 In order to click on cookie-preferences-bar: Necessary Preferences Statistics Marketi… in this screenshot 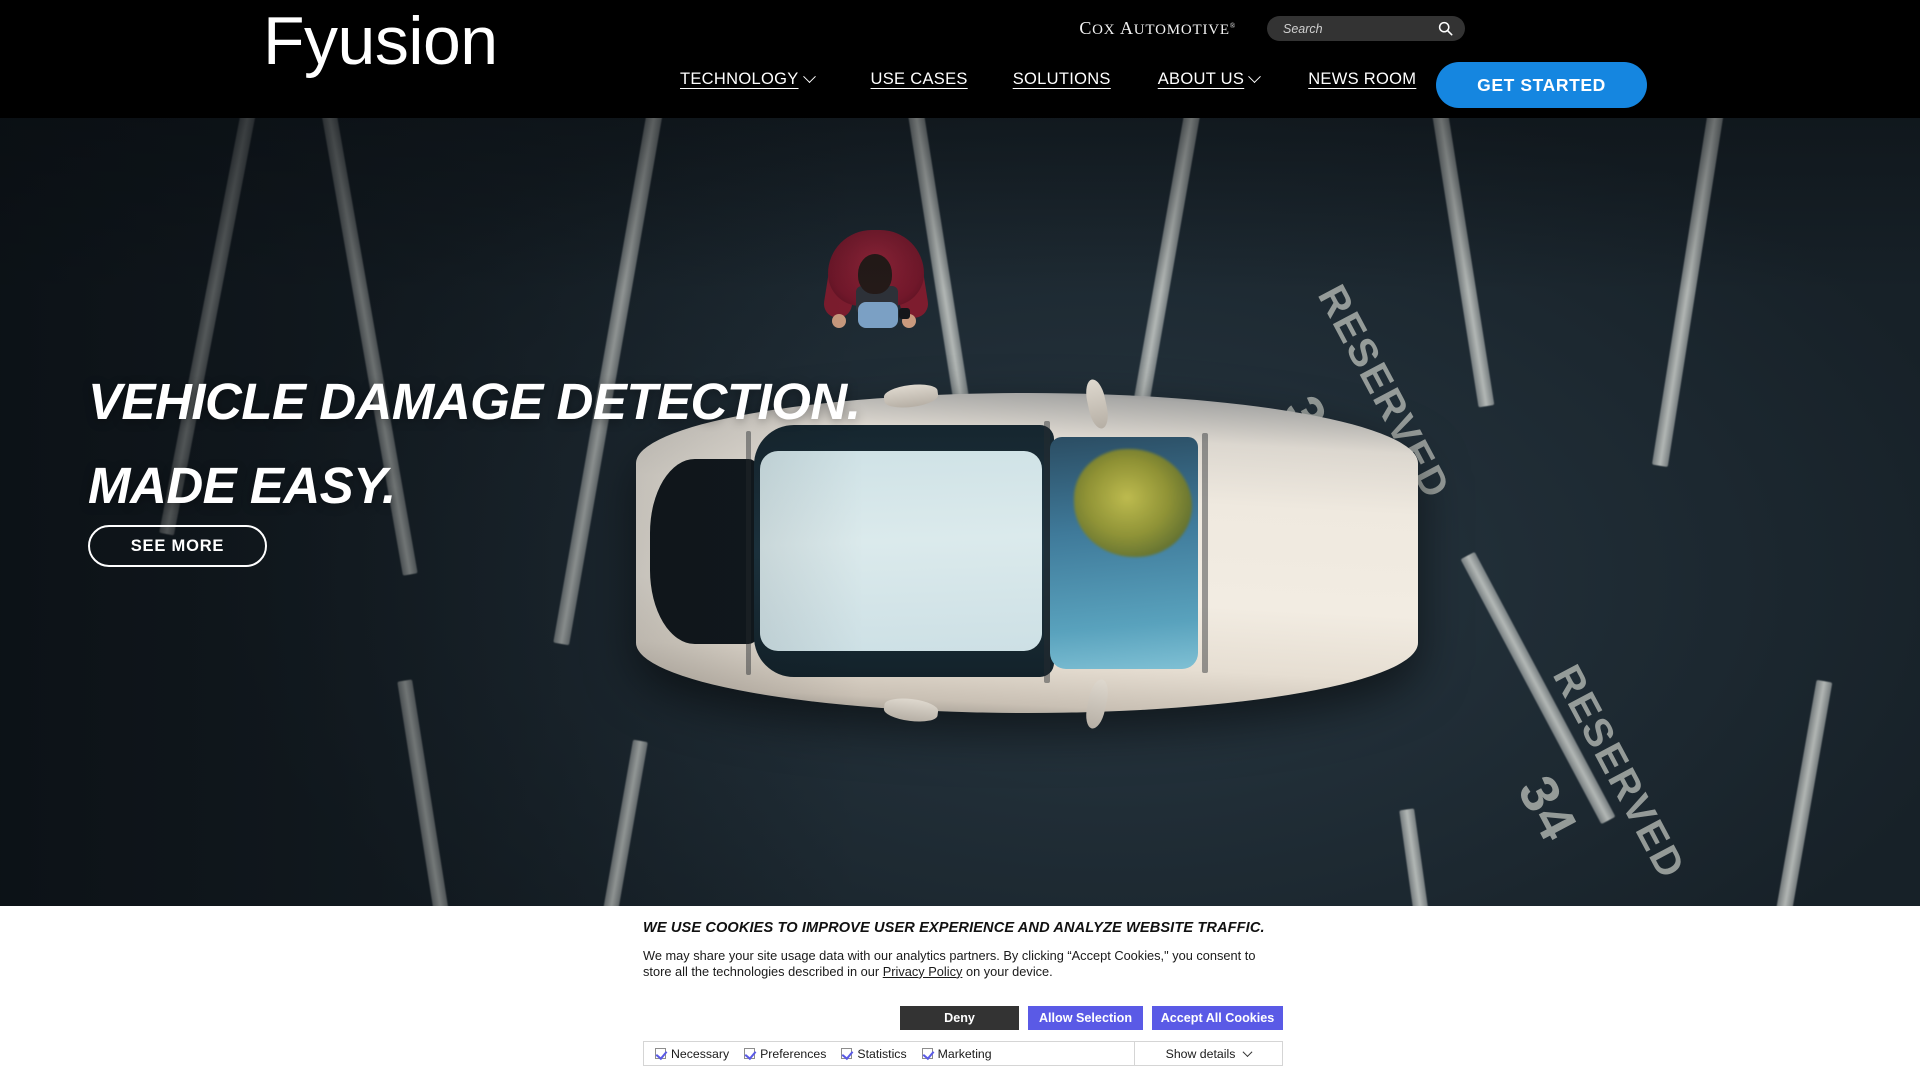, I will do `click(963, 1053)`.